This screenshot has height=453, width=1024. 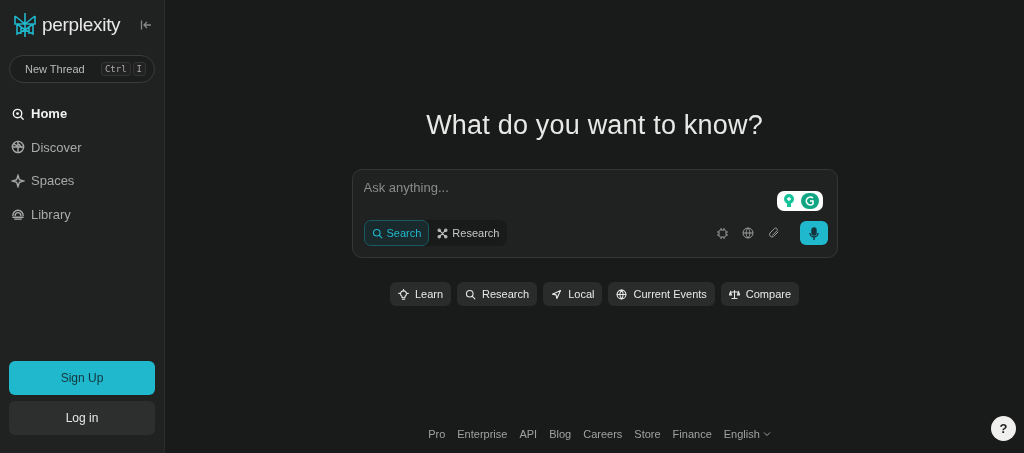 What do you see at coordinates (692, 434) in the screenshot?
I see `footer-link: Finance` at bounding box center [692, 434].